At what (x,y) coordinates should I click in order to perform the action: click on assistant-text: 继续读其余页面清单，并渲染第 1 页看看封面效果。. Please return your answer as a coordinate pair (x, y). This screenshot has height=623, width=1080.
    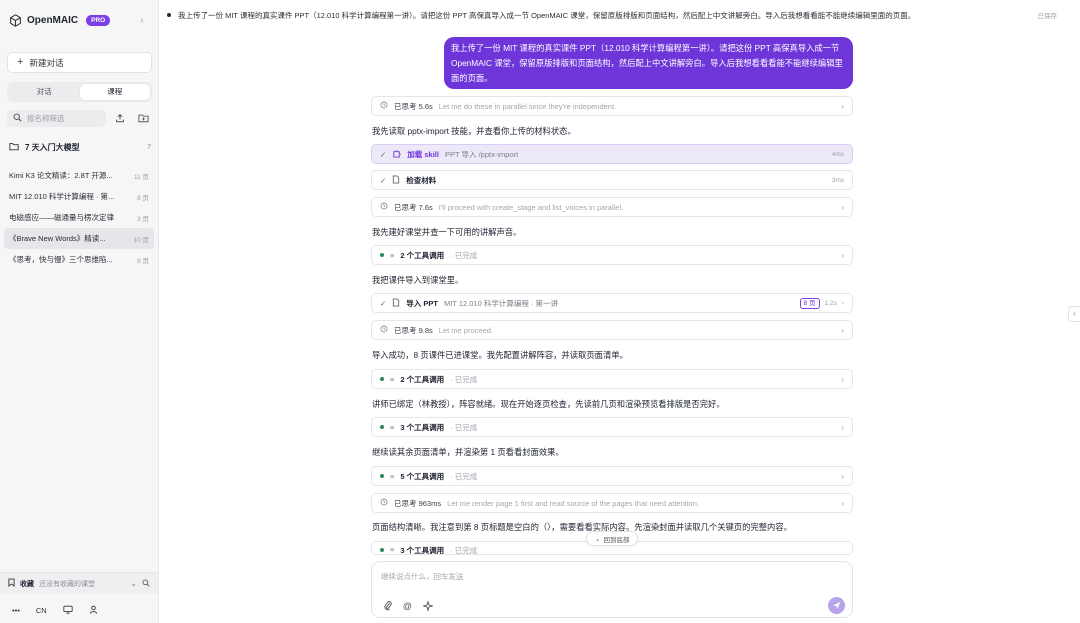
    Looking at the image, I should click on (468, 452).